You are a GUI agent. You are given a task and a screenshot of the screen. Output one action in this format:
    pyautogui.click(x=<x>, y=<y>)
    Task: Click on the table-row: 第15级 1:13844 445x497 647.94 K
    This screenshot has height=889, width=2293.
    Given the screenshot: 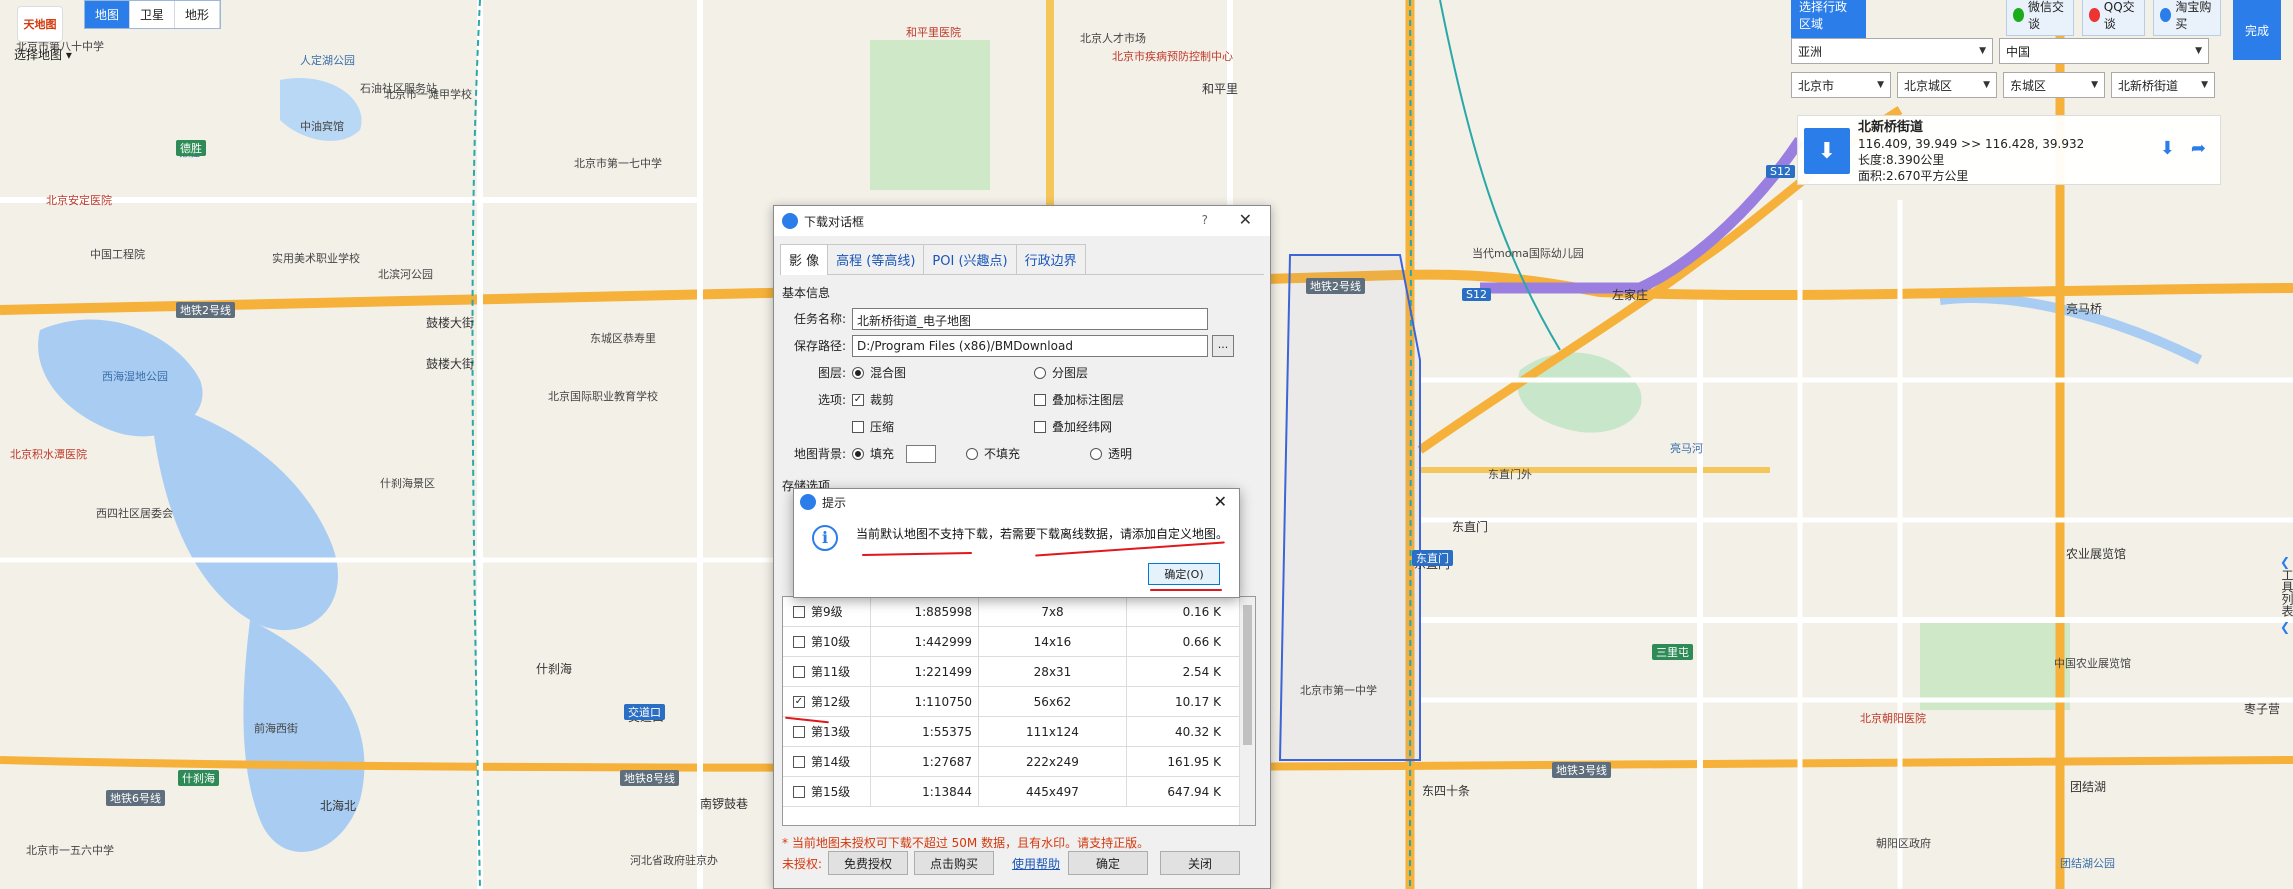 What is the action you would take?
    pyautogui.click(x=1019, y=792)
    